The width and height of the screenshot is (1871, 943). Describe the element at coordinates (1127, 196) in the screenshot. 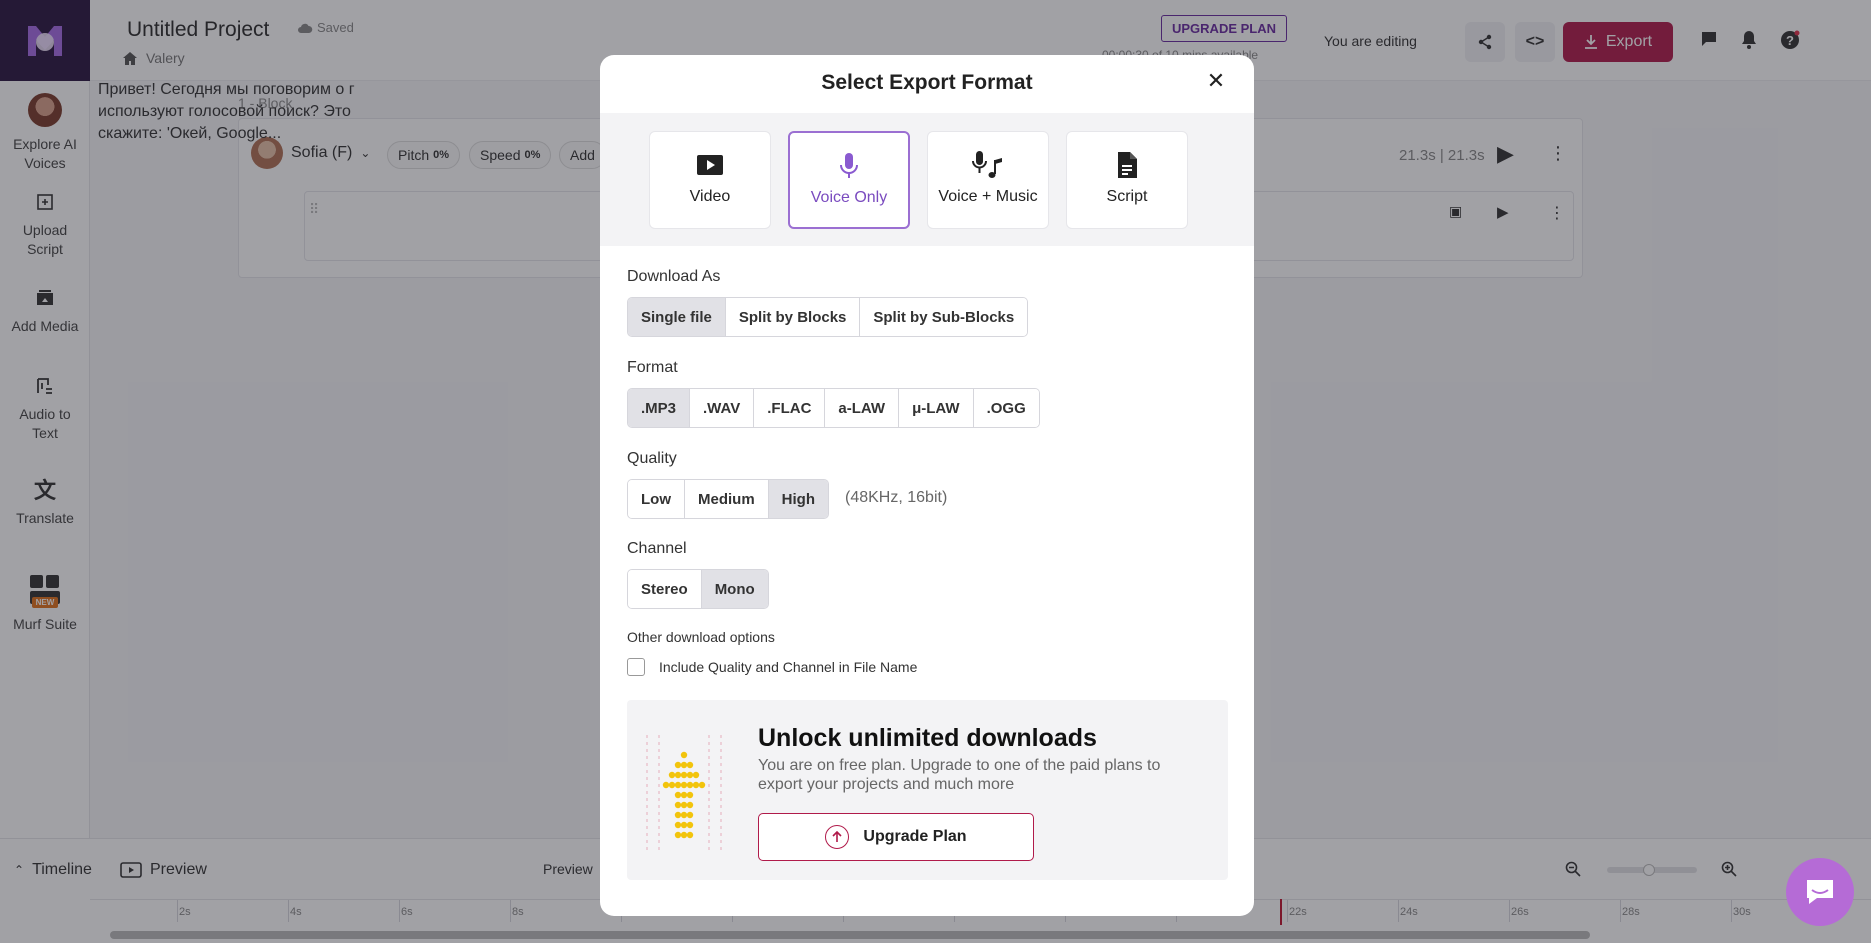

I see `format-card-label: Script` at that location.